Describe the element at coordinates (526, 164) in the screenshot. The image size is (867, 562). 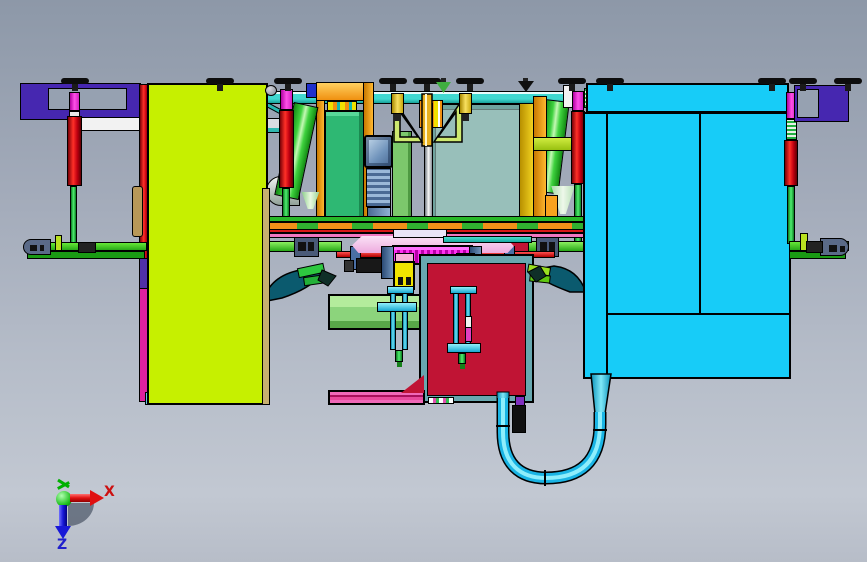
I see `olive-strip` at that location.